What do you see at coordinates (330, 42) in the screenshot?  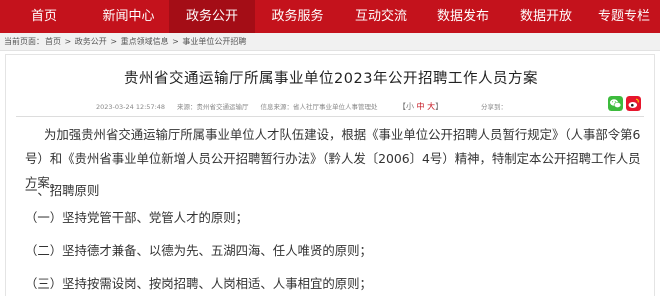 I see `breadcrumb: 当前页面：首页 > 政务公开 > 重点领域信息 > 事业单位公开招聘` at bounding box center [330, 42].